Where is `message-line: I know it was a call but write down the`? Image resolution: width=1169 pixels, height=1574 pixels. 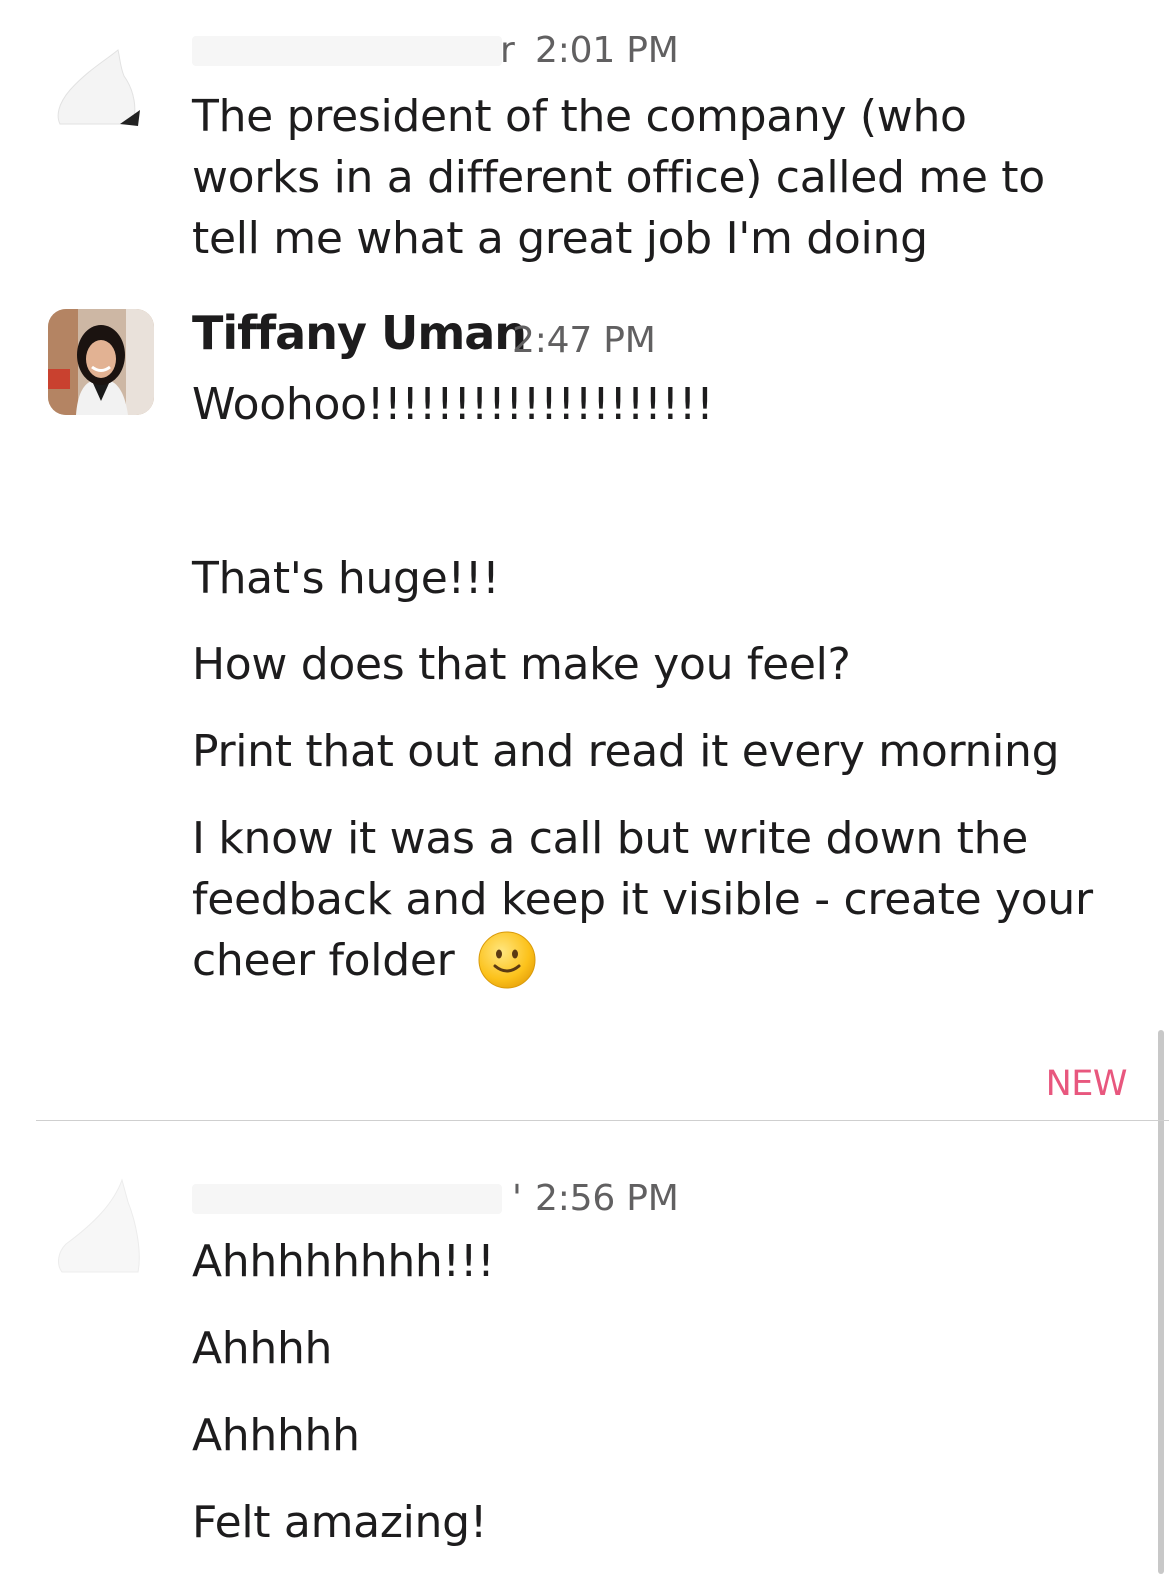
message-line: I know it was a call but write down the is located at coordinates (610, 838).